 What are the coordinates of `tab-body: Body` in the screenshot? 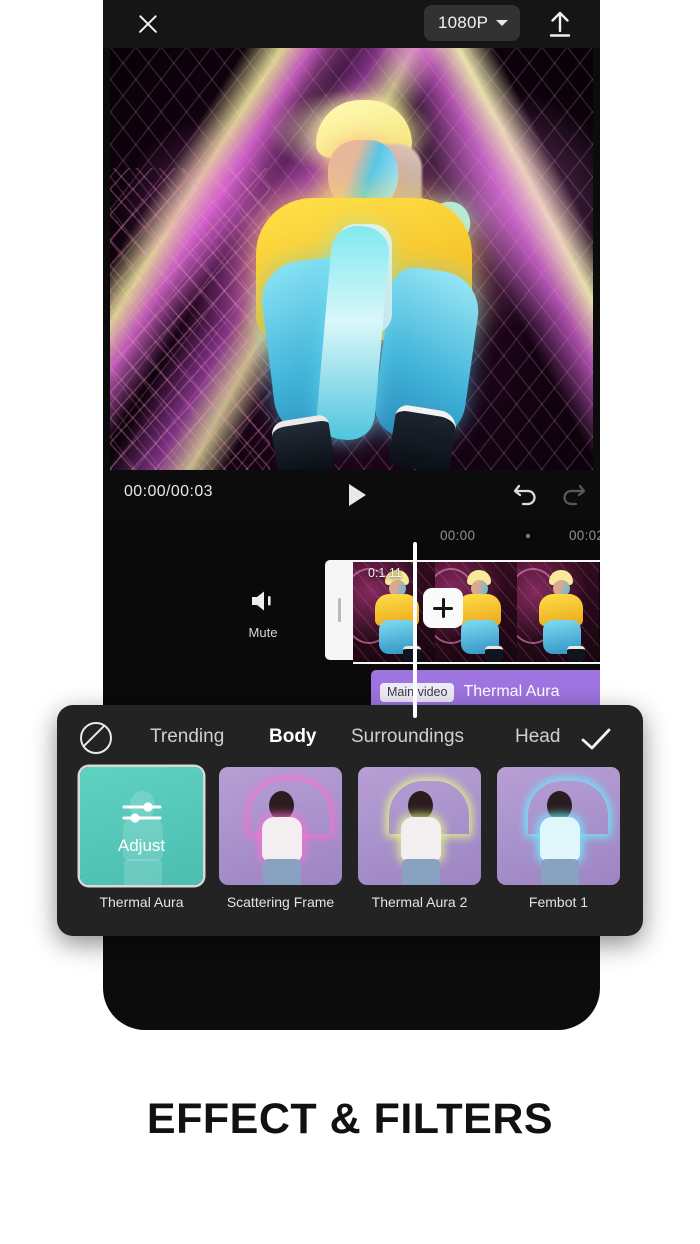 It's located at (293, 737).